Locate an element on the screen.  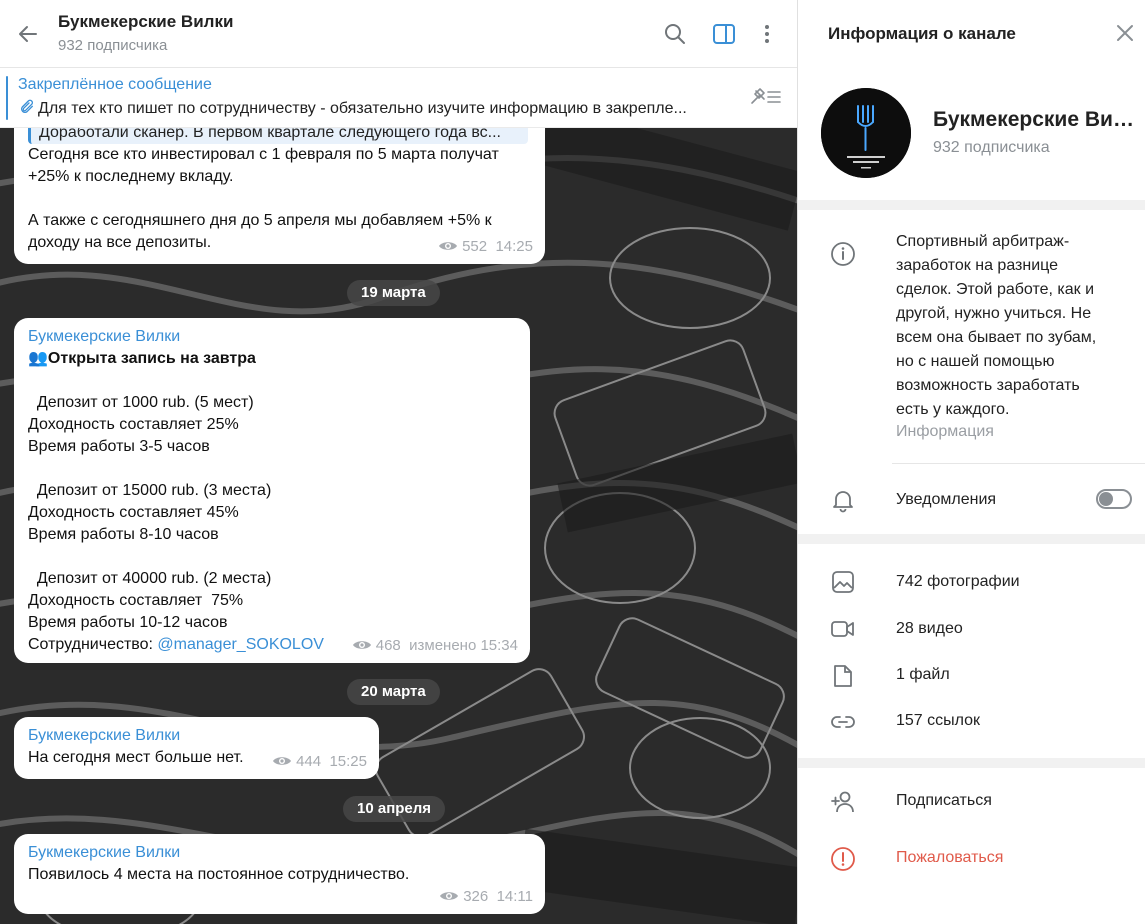
link-icon is located at coordinates (843, 722).